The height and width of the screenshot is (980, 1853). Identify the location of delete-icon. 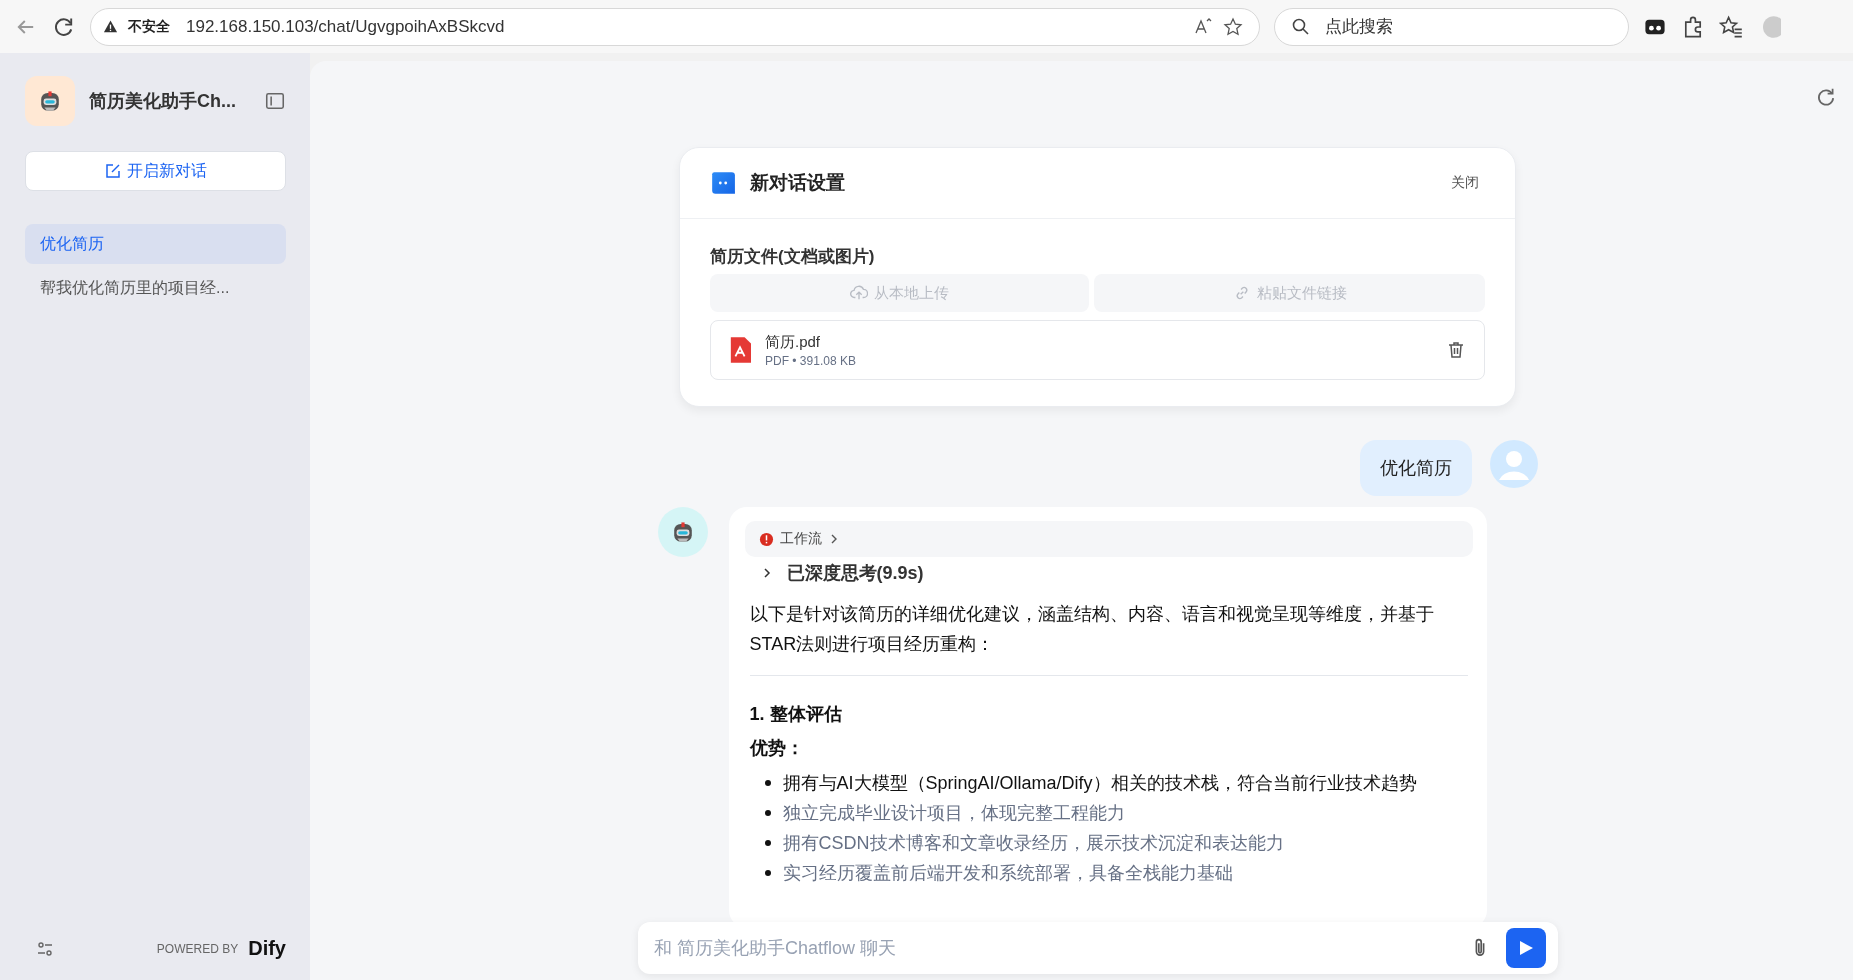
(1456, 350).